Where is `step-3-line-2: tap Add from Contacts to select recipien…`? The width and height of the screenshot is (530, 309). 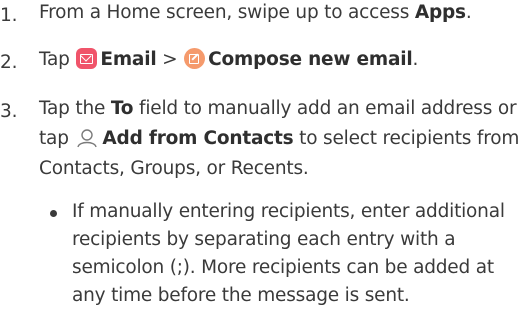 step-3-line-2: tap Add from Contacts to select recipien… is located at coordinates (279, 138).